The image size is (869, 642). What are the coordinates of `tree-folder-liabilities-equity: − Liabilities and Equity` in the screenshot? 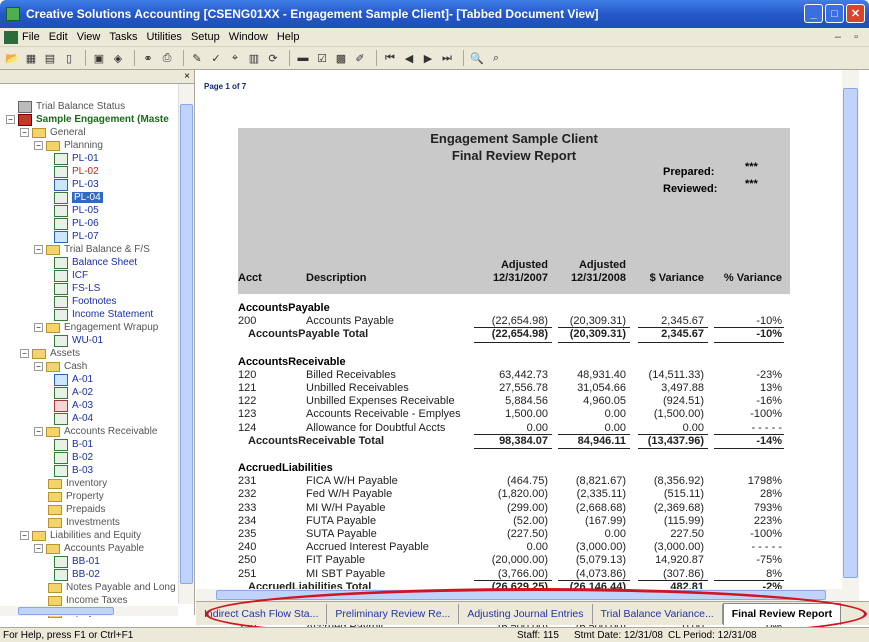 It's located at (80, 535).